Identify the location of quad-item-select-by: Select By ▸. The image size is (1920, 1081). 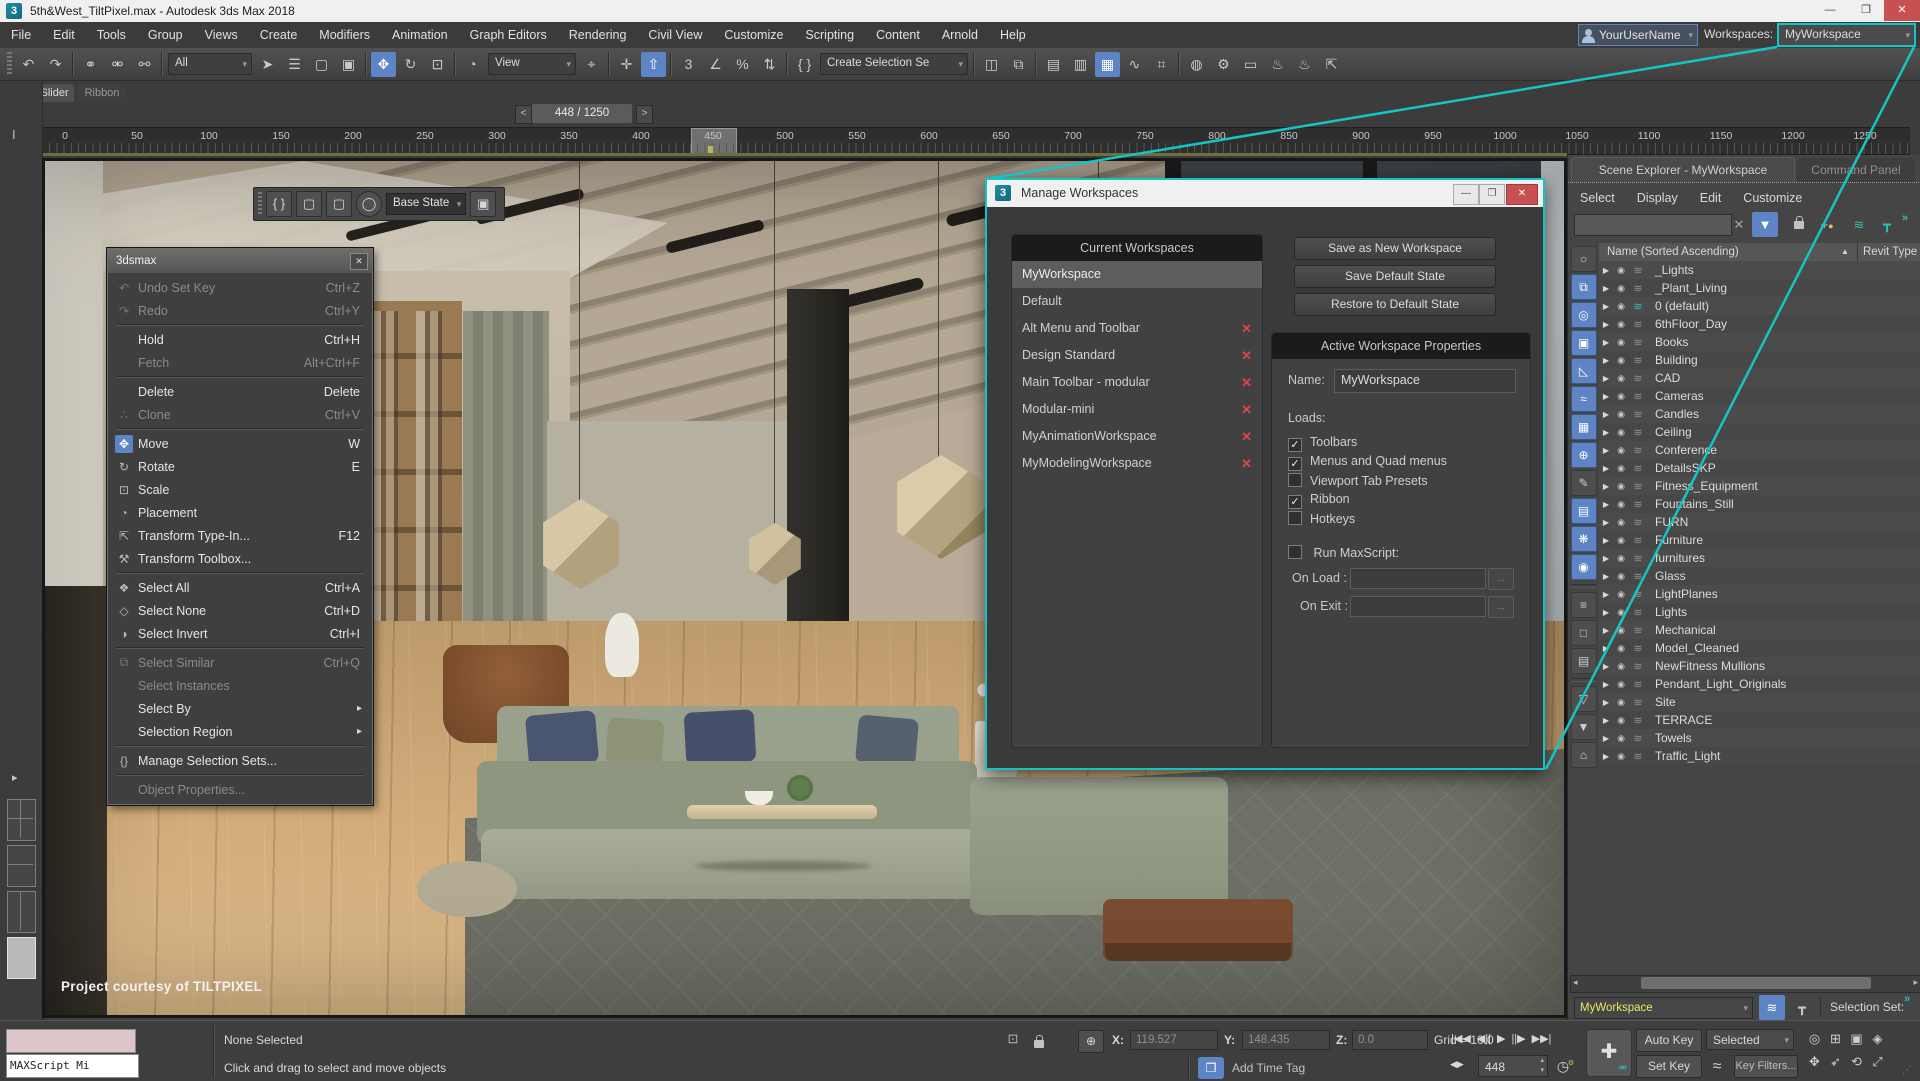
(240, 708).